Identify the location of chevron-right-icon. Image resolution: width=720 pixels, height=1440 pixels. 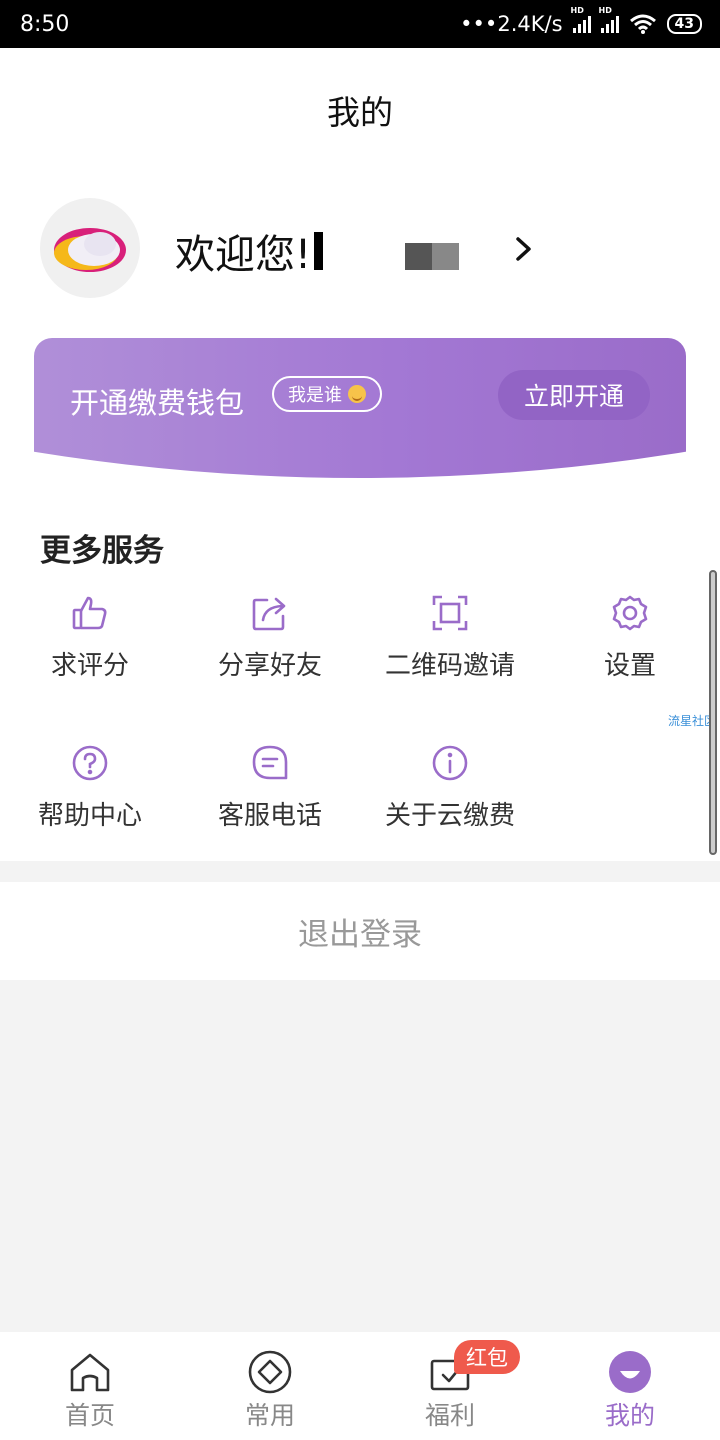
(523, 249).